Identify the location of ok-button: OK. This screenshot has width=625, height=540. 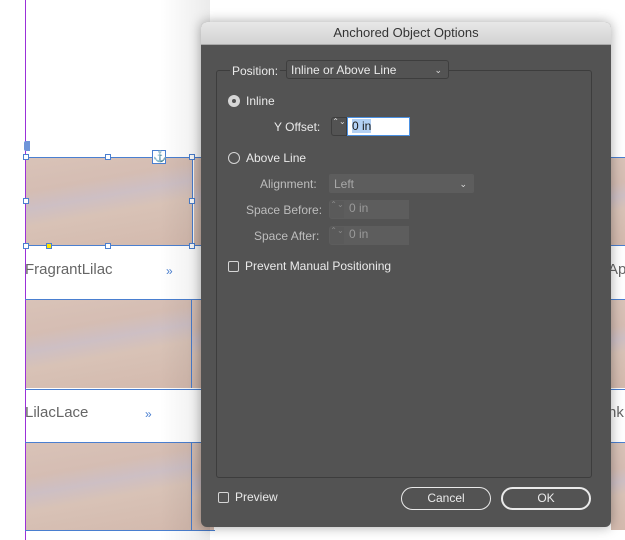
(546, 498).